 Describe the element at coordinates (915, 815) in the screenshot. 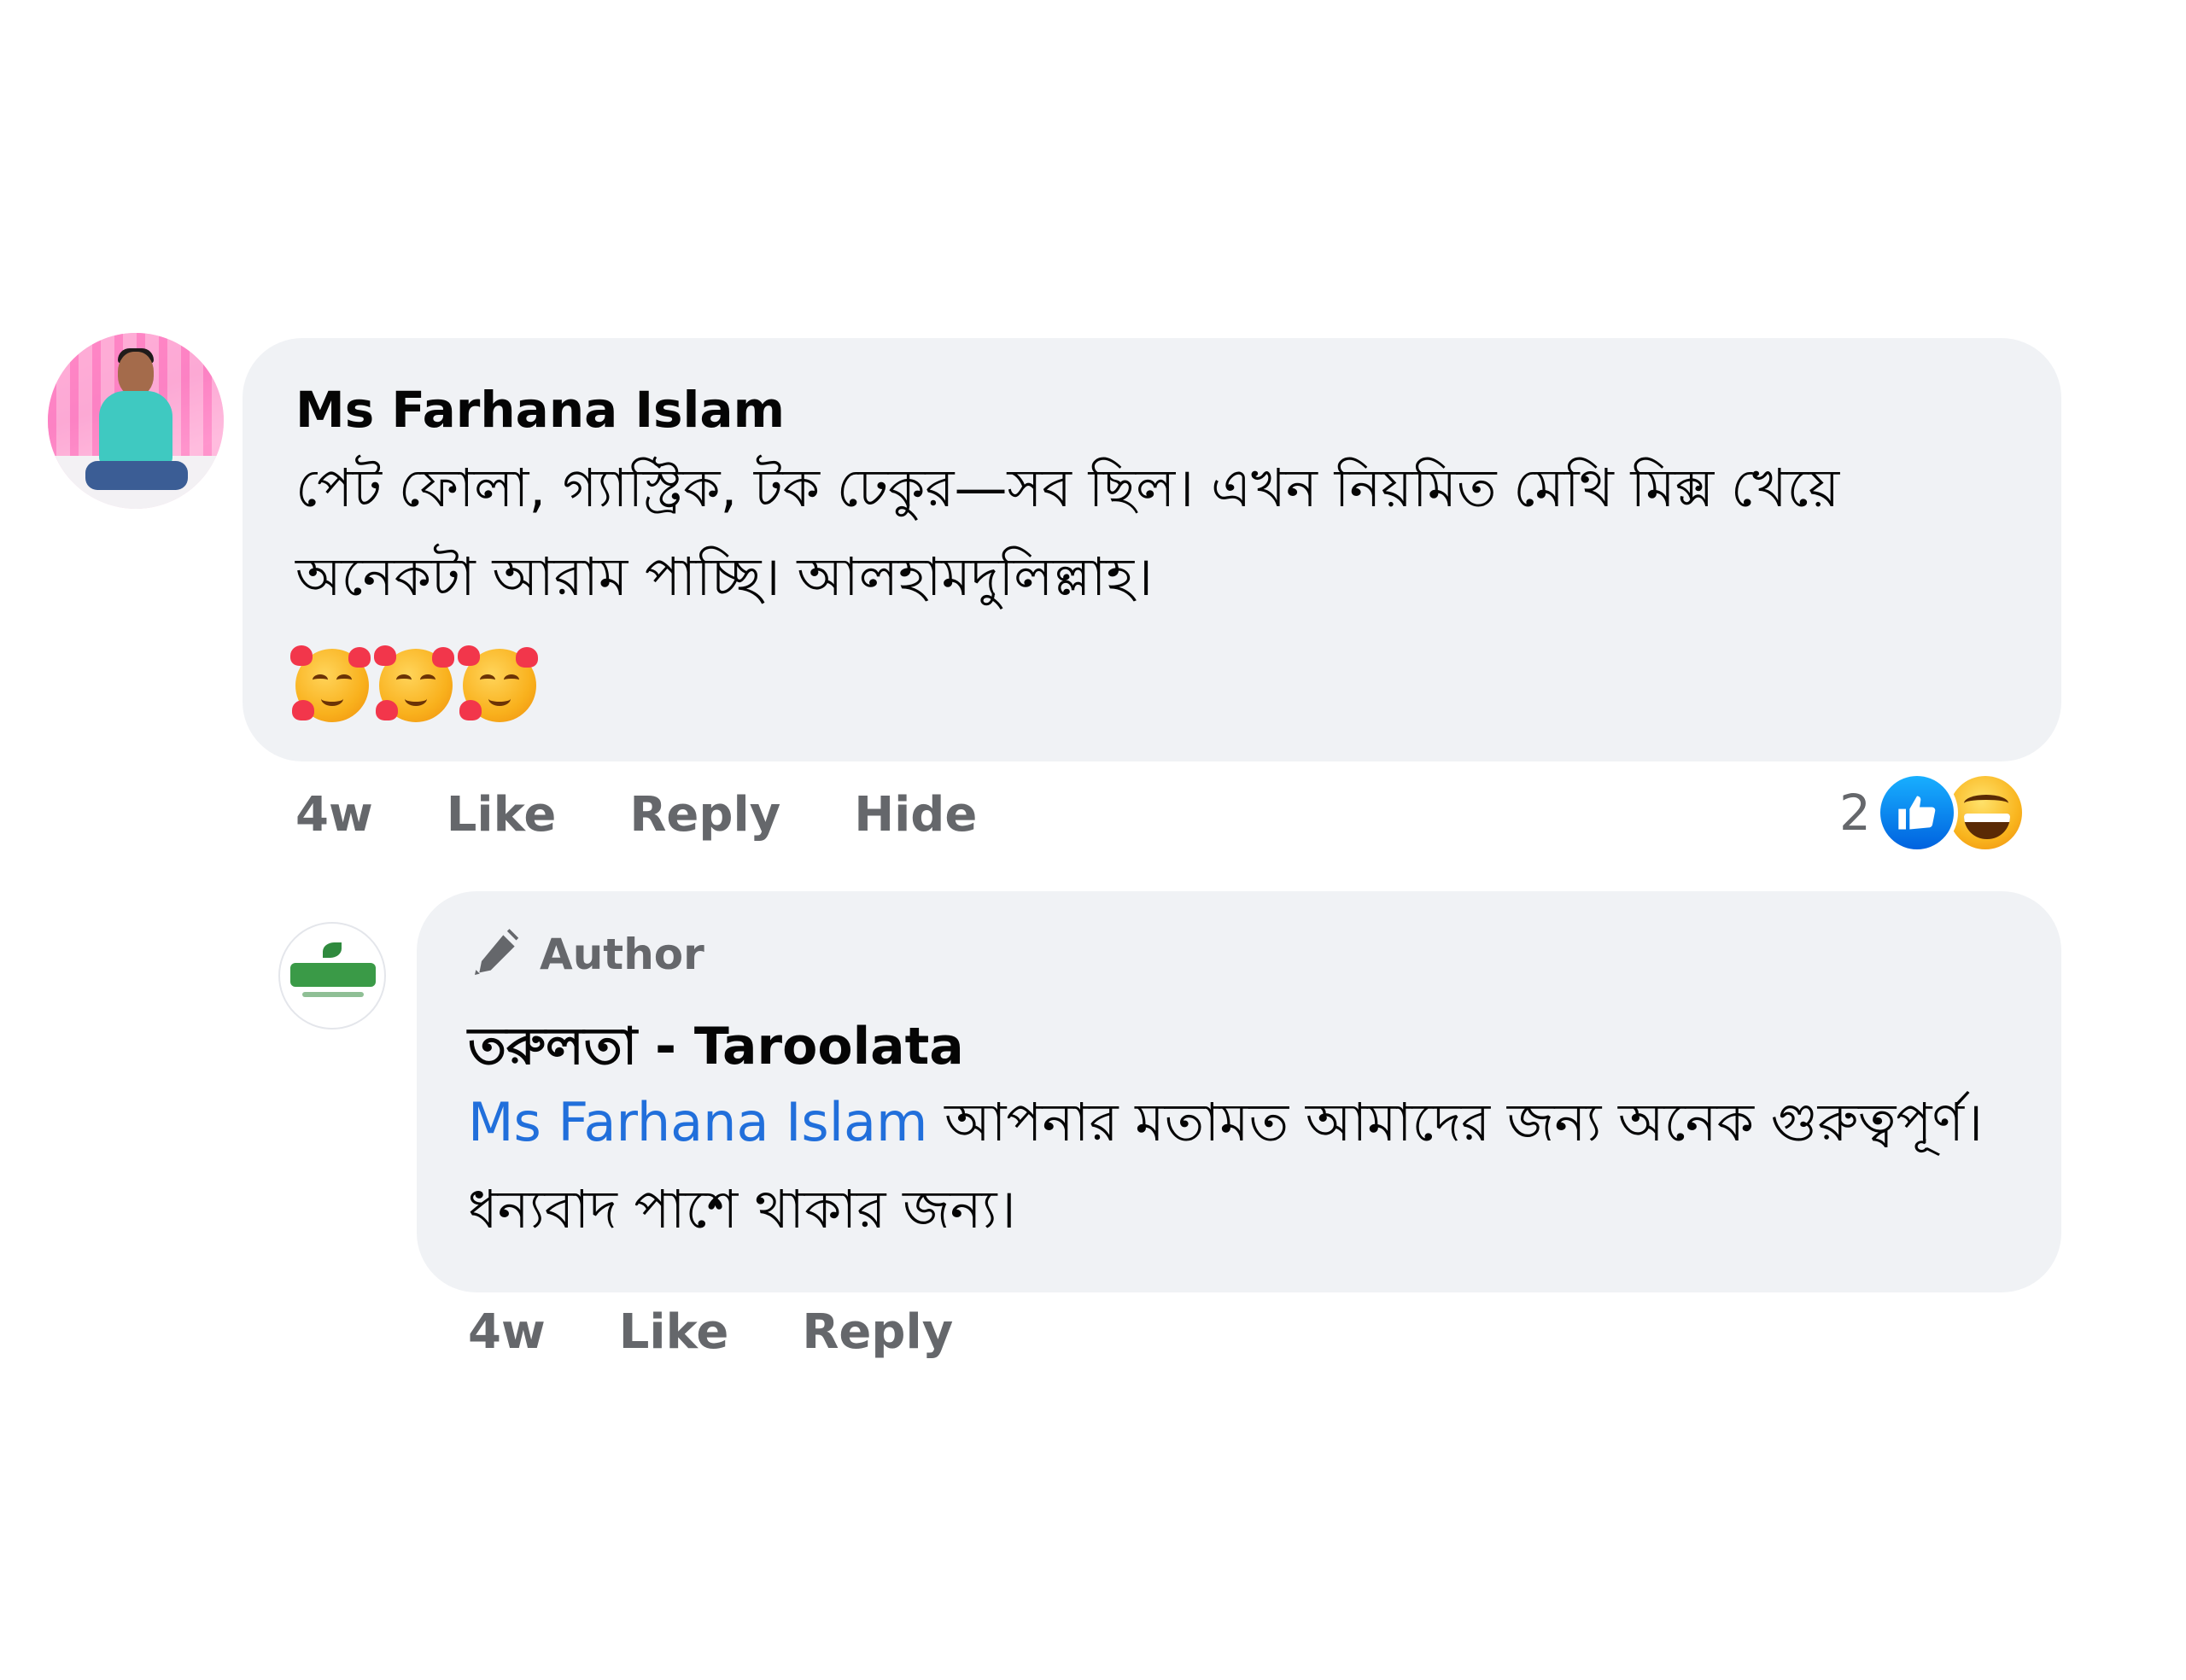

I see `hide-button: Hide` at that location.